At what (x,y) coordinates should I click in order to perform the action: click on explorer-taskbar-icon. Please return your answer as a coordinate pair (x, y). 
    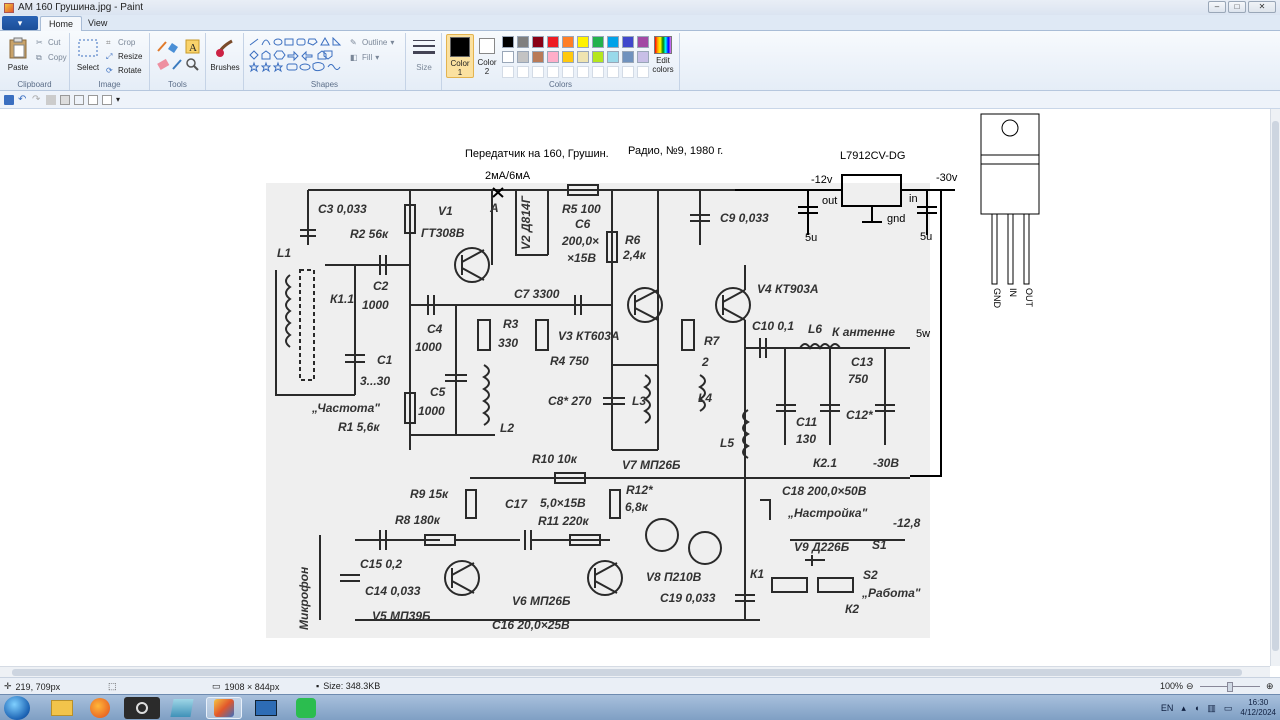
    Looking at the image, I should click on (62, 708).